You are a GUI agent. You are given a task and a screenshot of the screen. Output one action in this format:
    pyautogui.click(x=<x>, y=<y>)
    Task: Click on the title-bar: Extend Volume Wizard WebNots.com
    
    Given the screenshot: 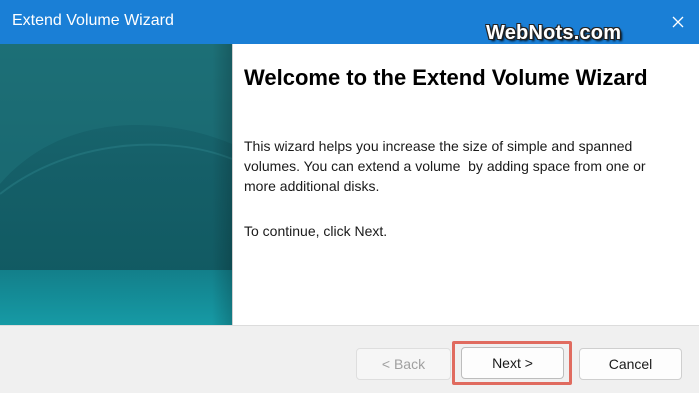 What is the action you would take?
    pyautogui.click(x=349, y=22)
    